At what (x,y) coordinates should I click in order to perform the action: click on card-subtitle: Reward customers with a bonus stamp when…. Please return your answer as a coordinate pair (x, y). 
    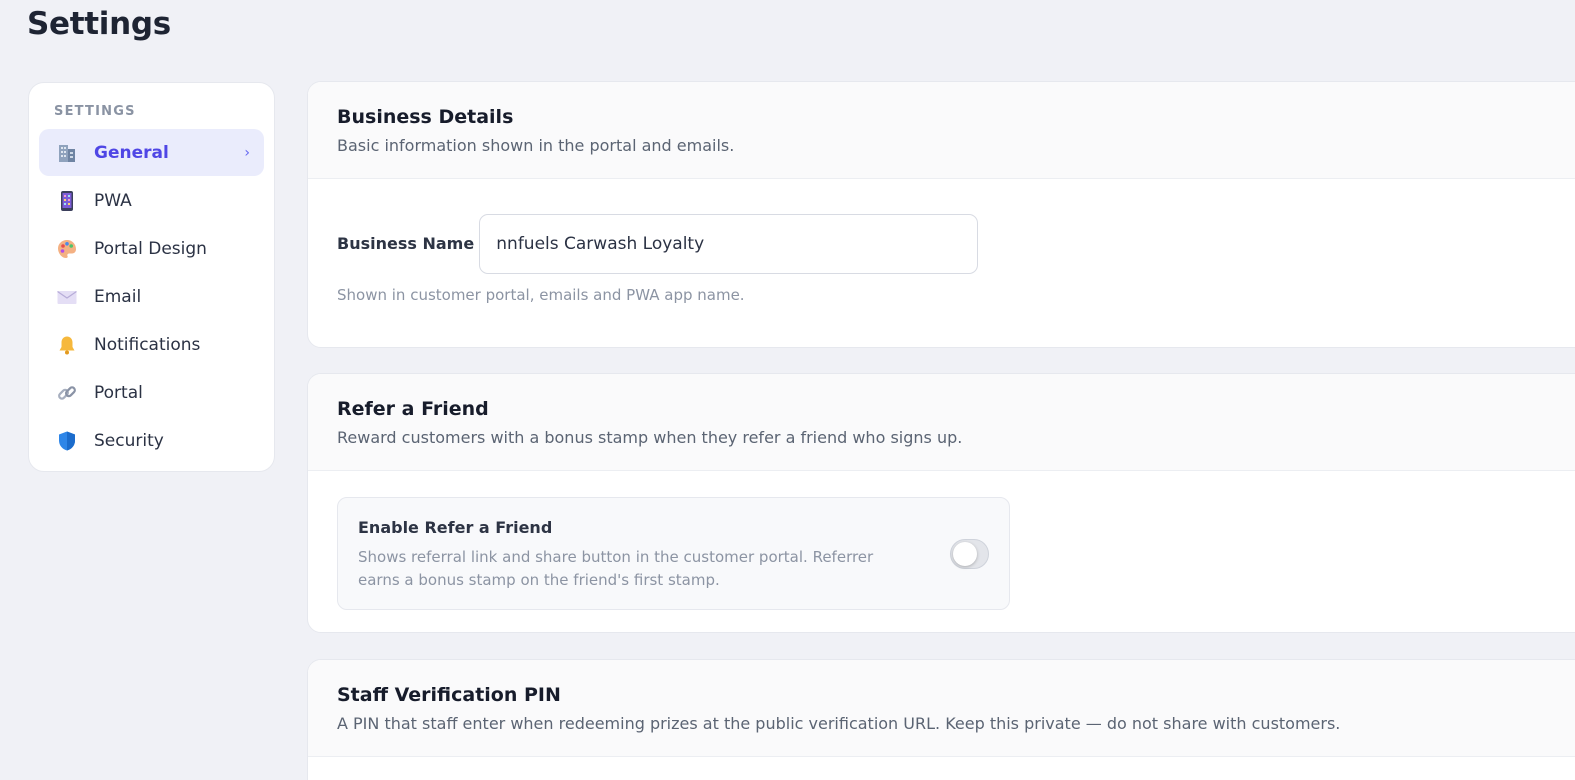
    Looking at the image, I should click on (650, 437).